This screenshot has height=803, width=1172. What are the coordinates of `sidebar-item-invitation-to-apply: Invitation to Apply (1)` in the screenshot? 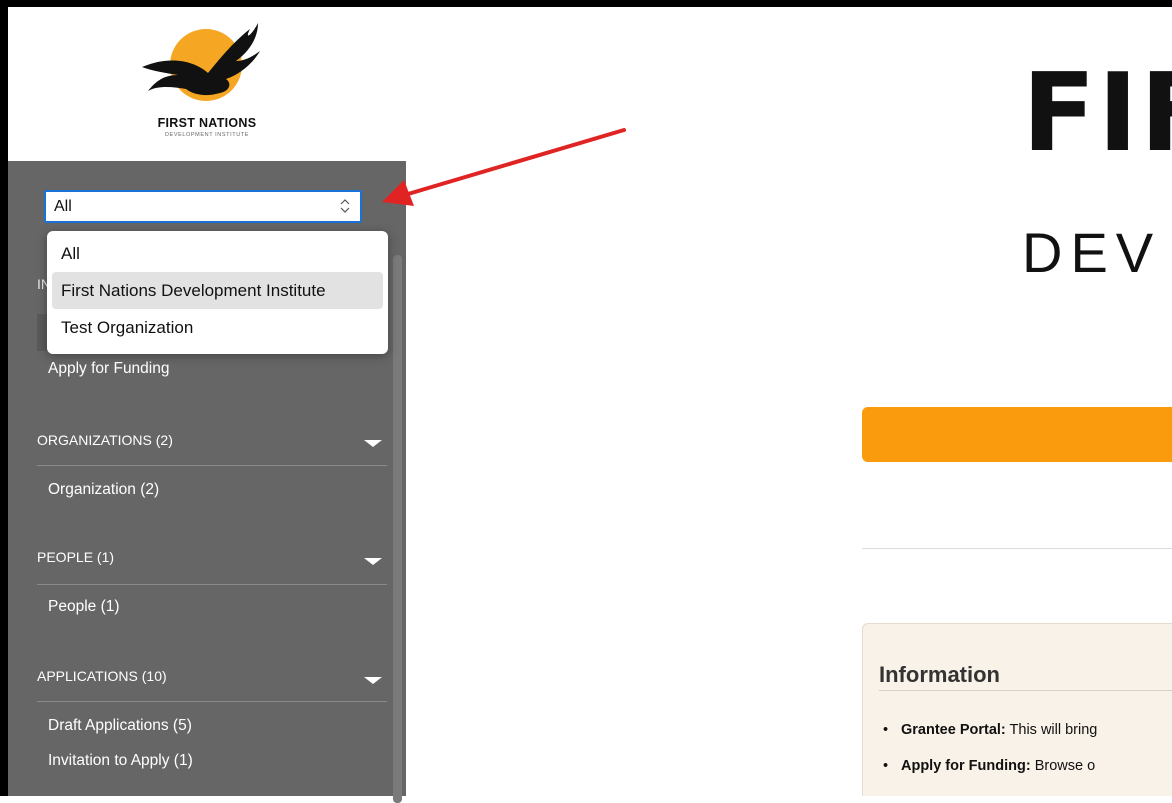 It's located at (120, 761).